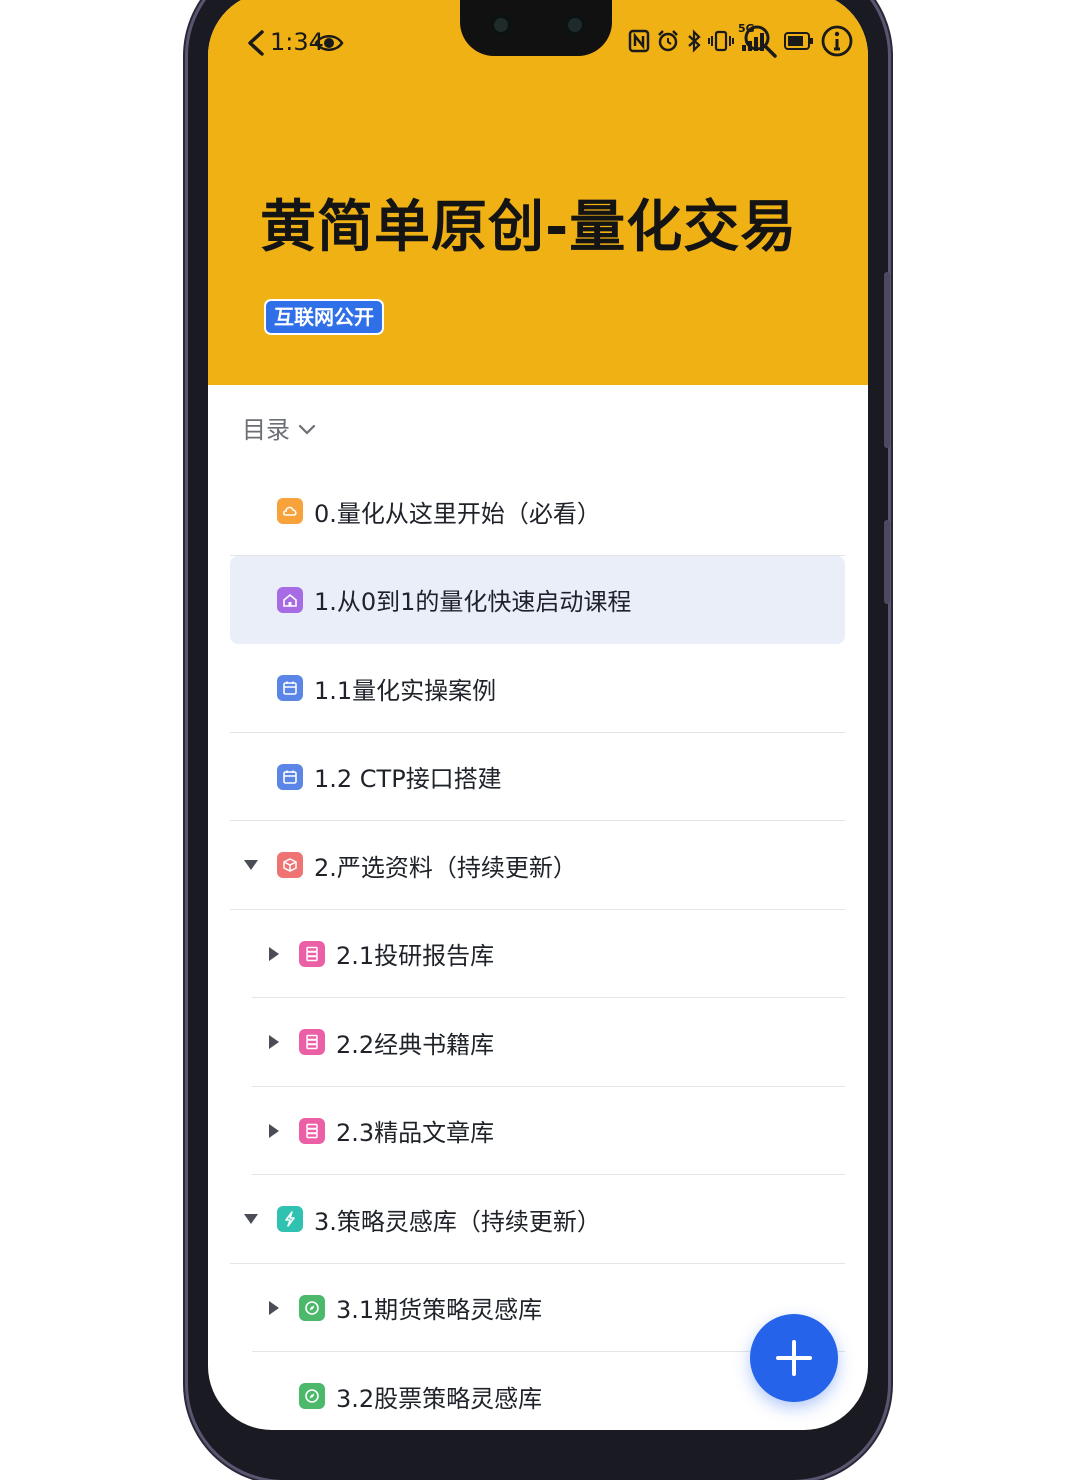 The image size is (1080, 1480). I want to click on public-badge: 互联网公开, so click(324, 317).